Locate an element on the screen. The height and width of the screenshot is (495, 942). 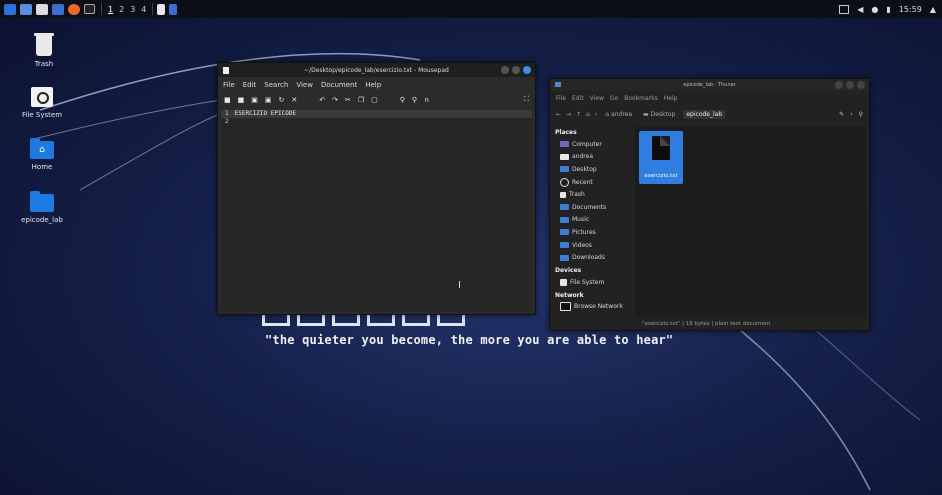
firefox-launcher-icon is located at coordinates (74, 9).